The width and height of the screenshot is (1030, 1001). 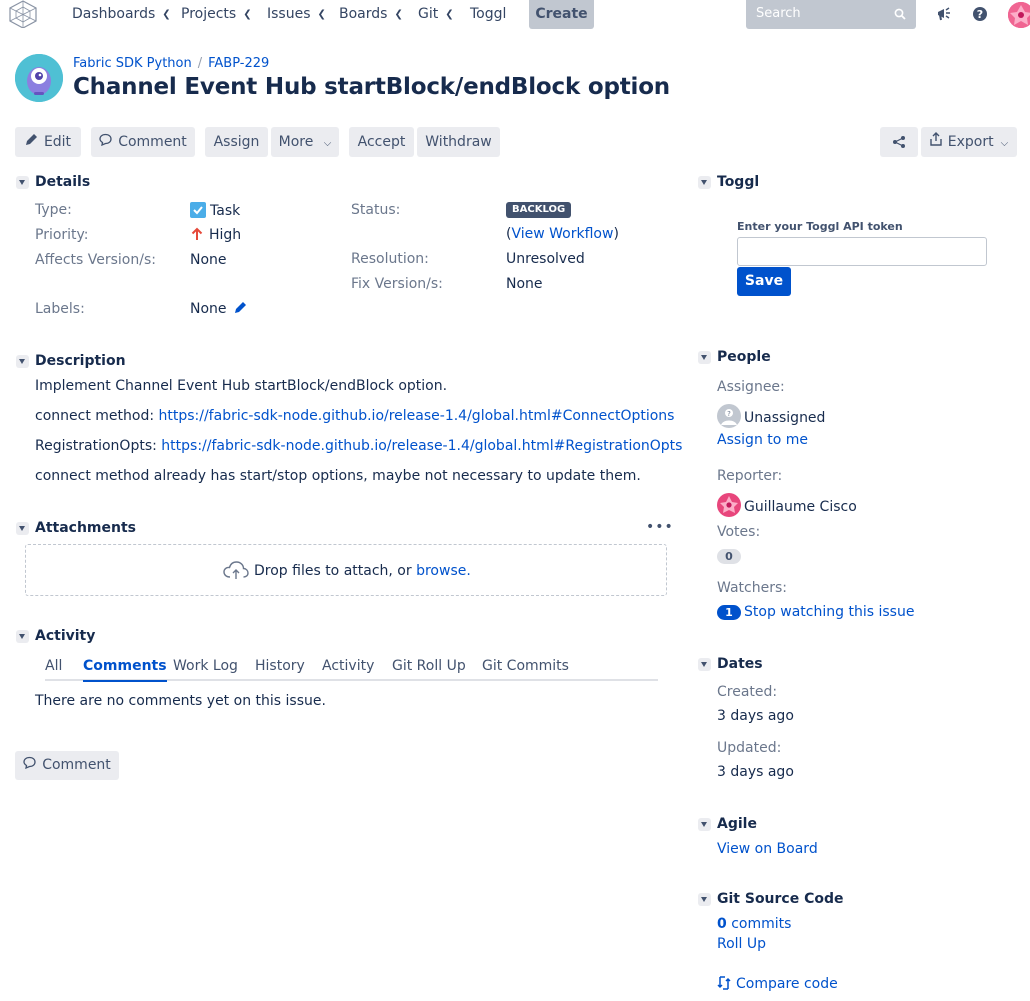 What do you see at coordinates (22, 636) in the screenshot?
I see `activity-toggle` at bounding box center [22, 636].